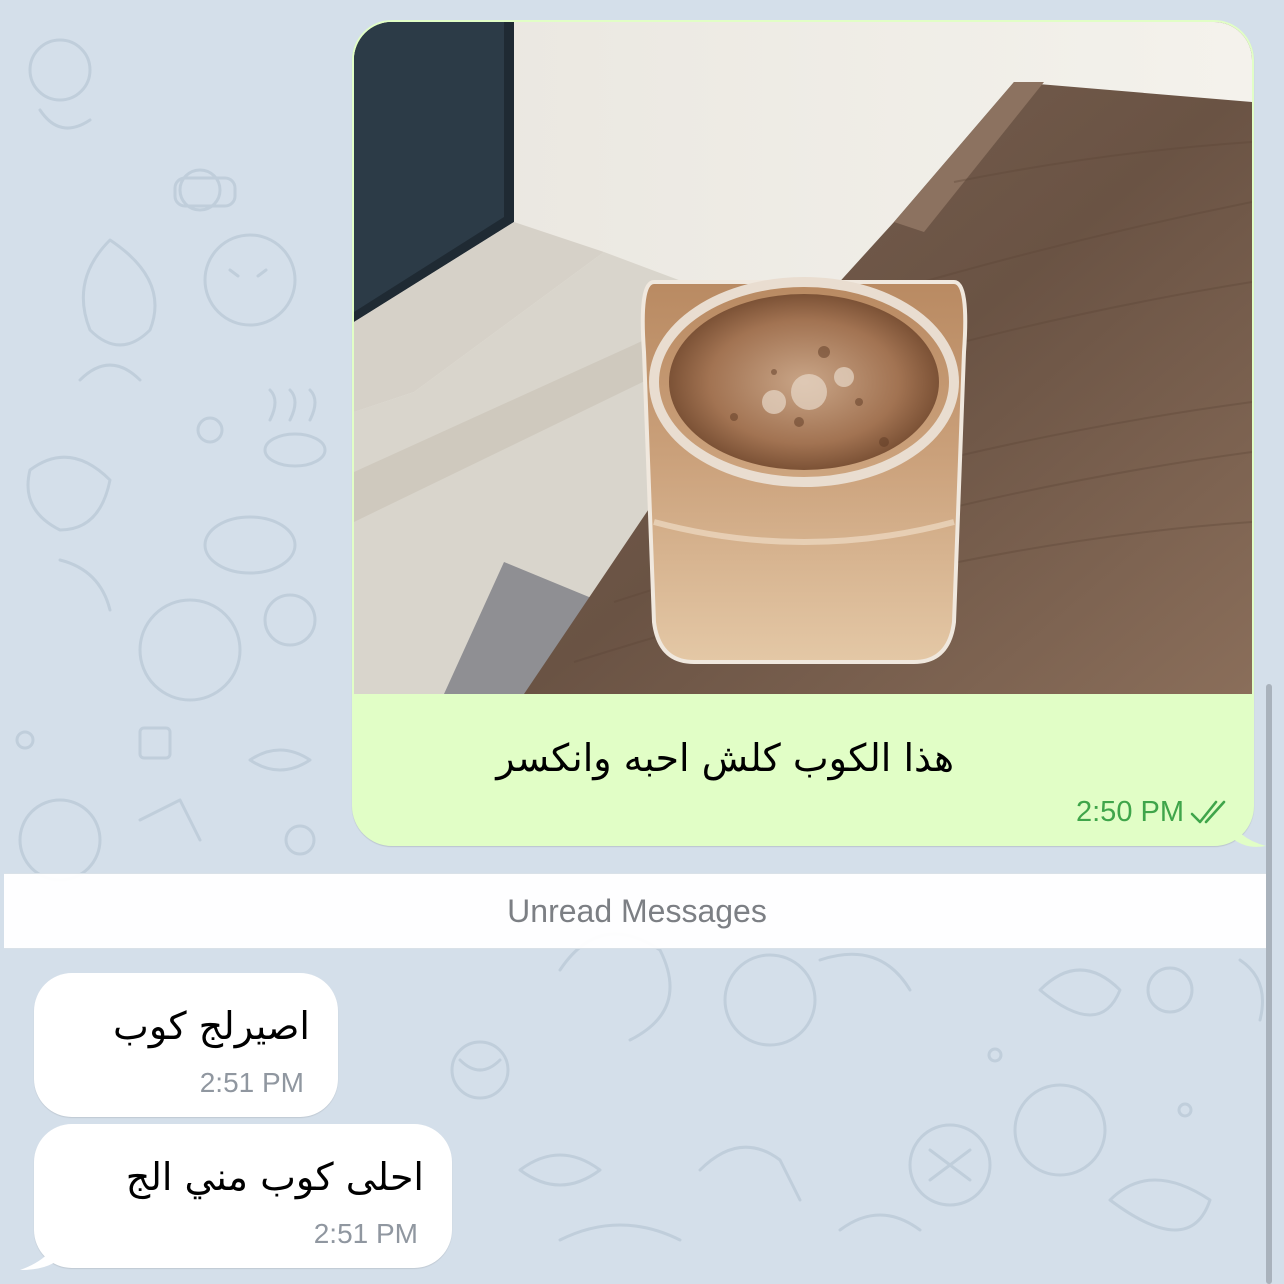 The image size is (1284, 1284). What do you see at coordinates (40, 1251) in the screenshot?
I see `incoming-bubble-tail` at bounding box center [40, 1251].